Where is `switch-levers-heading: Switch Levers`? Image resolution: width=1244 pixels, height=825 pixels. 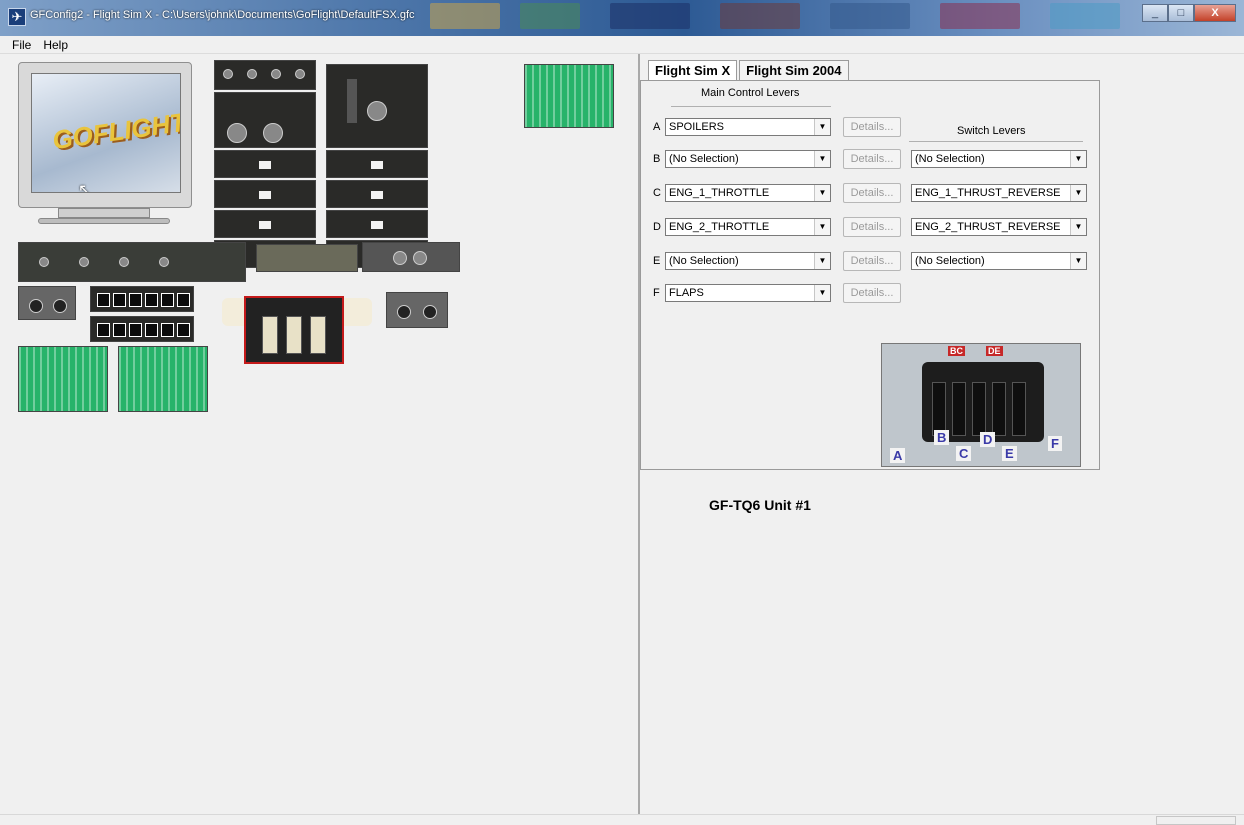 switch-levers-heading: Switch Levers is located at coordinates (991, 131).